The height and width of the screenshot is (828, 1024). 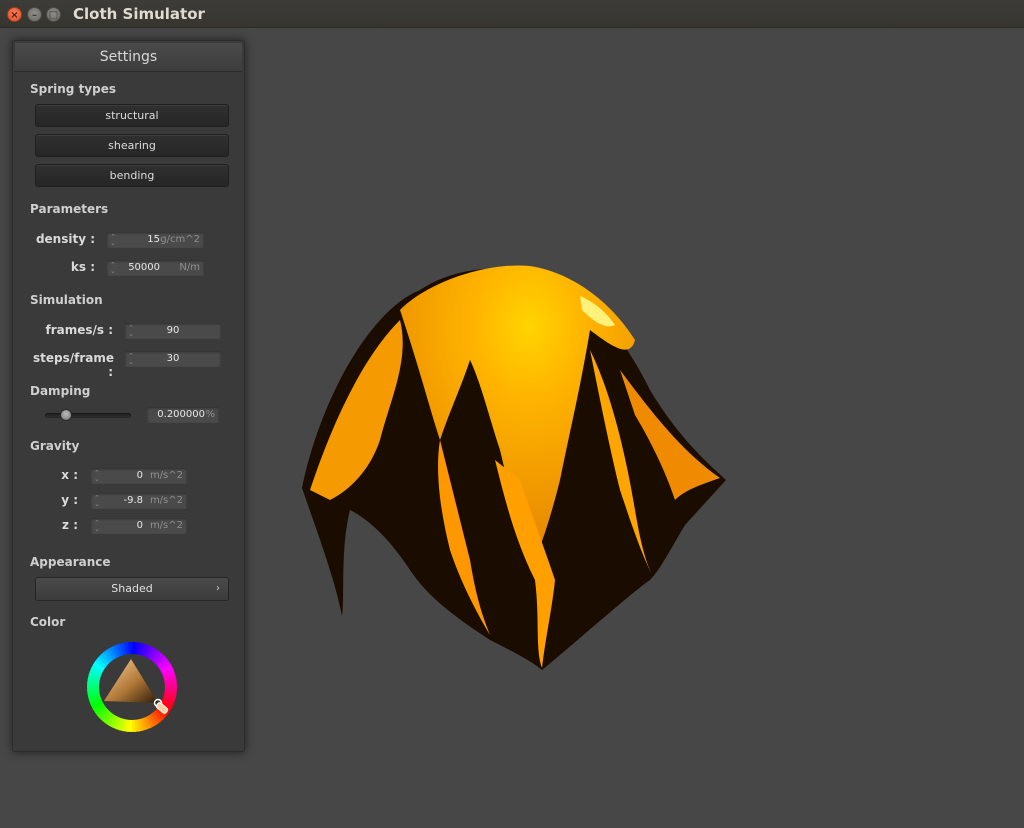 I want to click on fps-field: ⌃ ⌄ 90, so click(x=173, y=331).